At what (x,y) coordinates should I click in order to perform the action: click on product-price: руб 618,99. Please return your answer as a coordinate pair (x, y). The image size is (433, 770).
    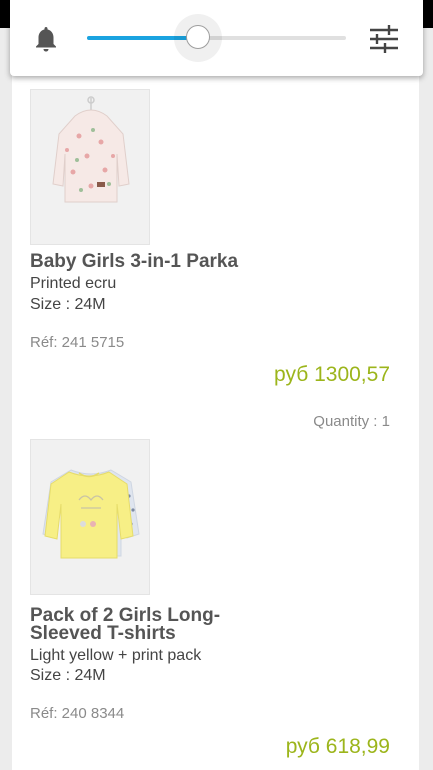
    Looking at the image, I should click on (337, 746).